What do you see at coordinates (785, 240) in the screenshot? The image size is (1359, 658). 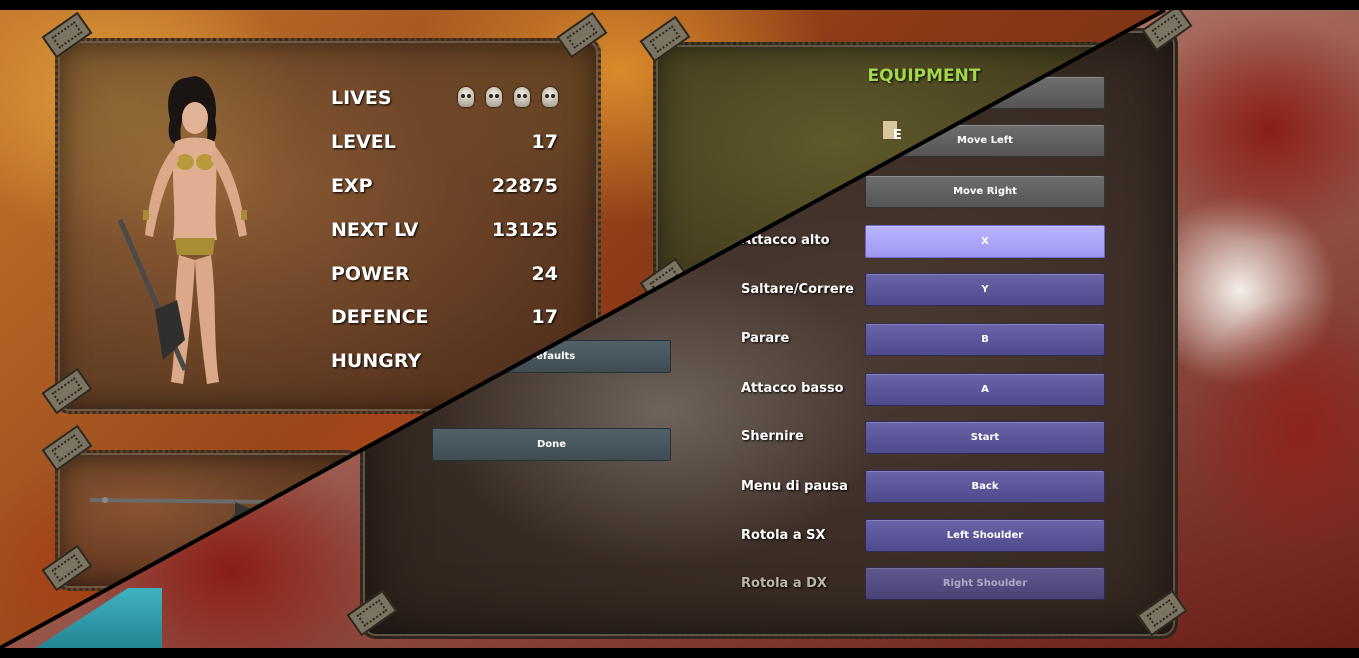 I see `control-label-attacco-alto: Attacco alto` at bounding box center [785, 240].